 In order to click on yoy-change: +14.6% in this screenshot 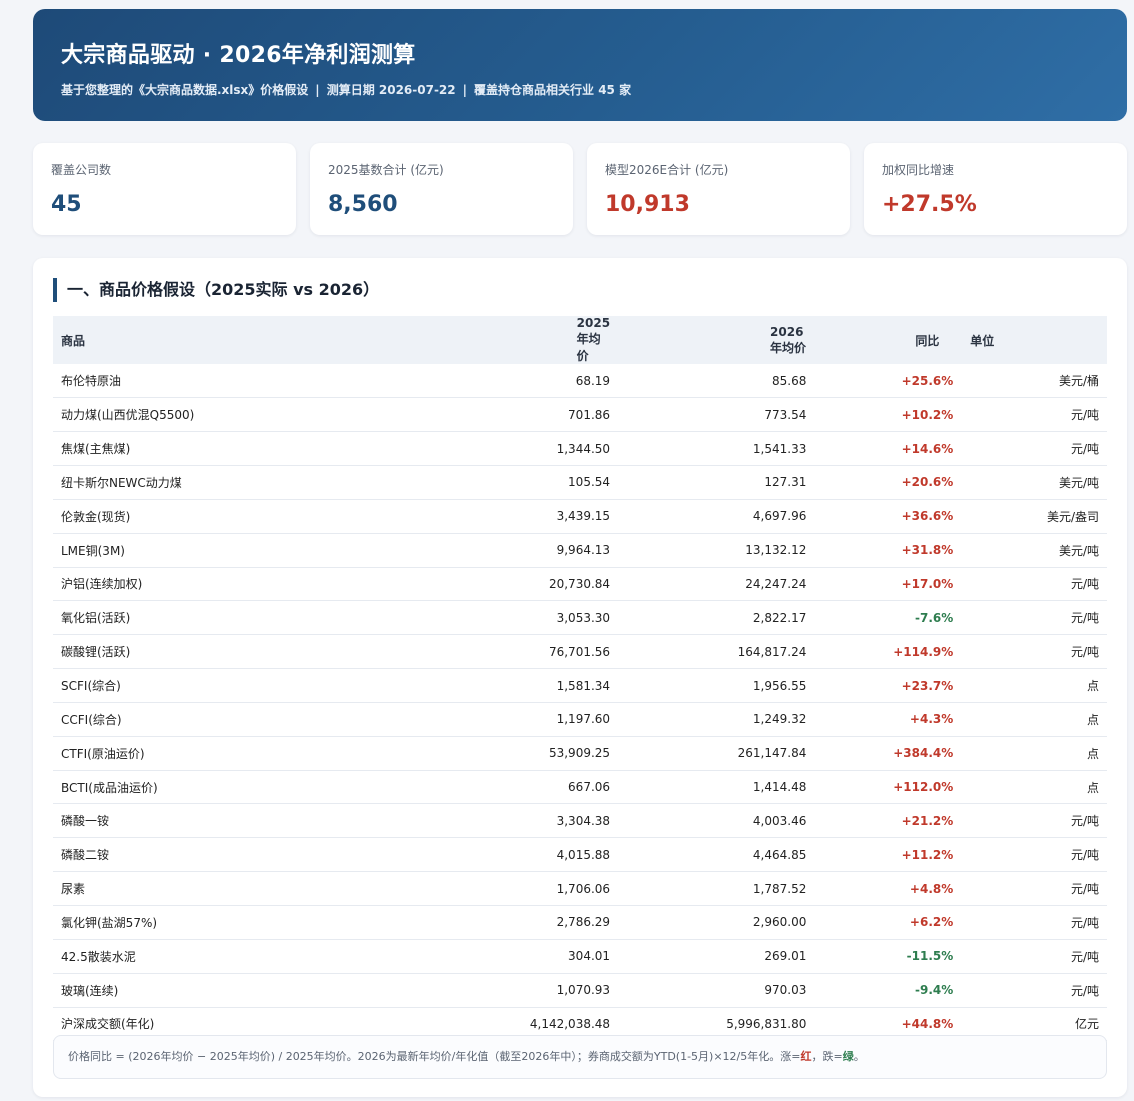, I will do `click(888, 449)`.